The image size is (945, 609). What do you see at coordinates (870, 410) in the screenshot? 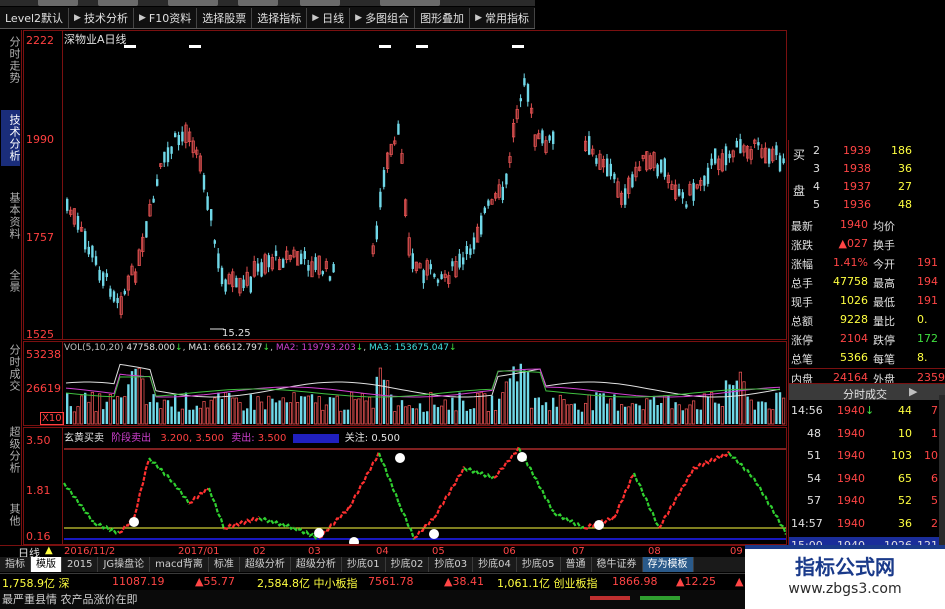
I see `arrow-down-icon: ↓` at bounding box center [870, 410].